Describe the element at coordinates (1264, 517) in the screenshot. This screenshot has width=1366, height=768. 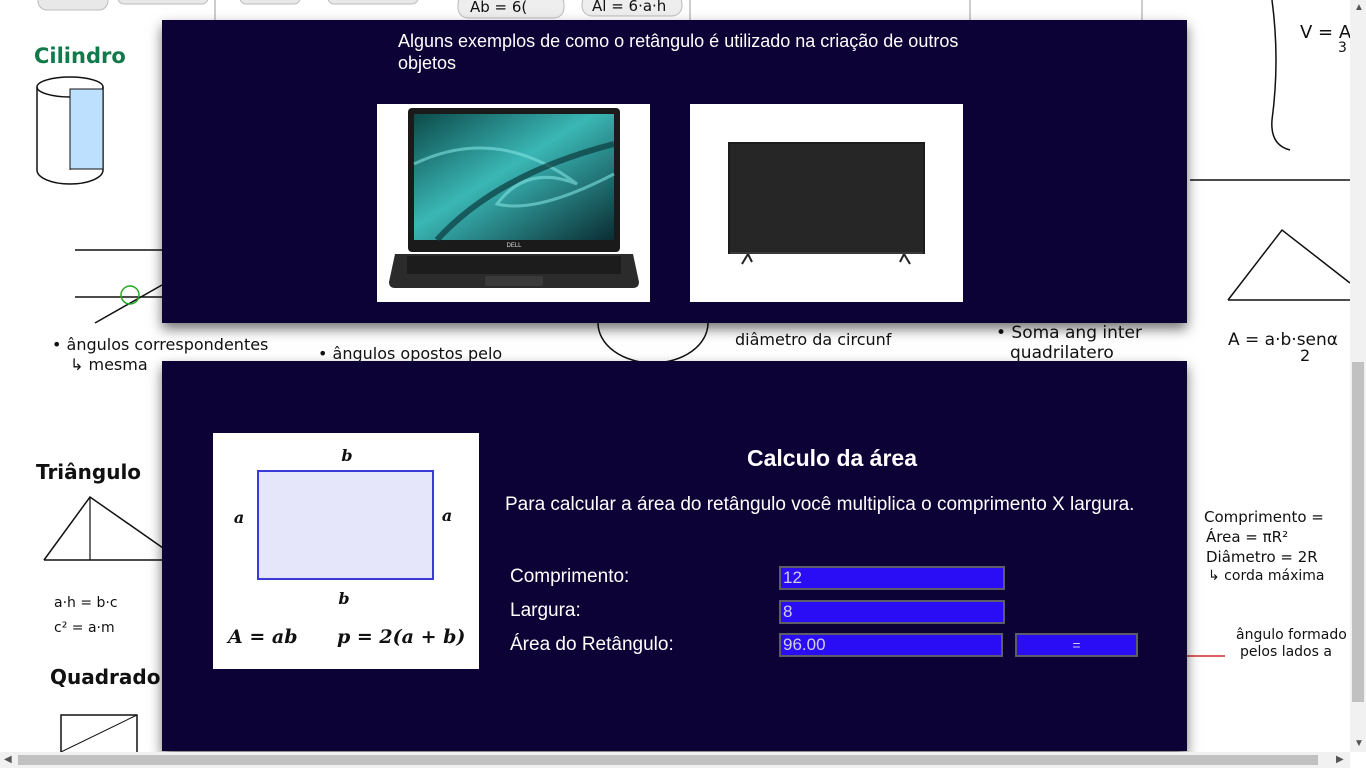
I see `note-comprimento: Comprimento =` at that location.